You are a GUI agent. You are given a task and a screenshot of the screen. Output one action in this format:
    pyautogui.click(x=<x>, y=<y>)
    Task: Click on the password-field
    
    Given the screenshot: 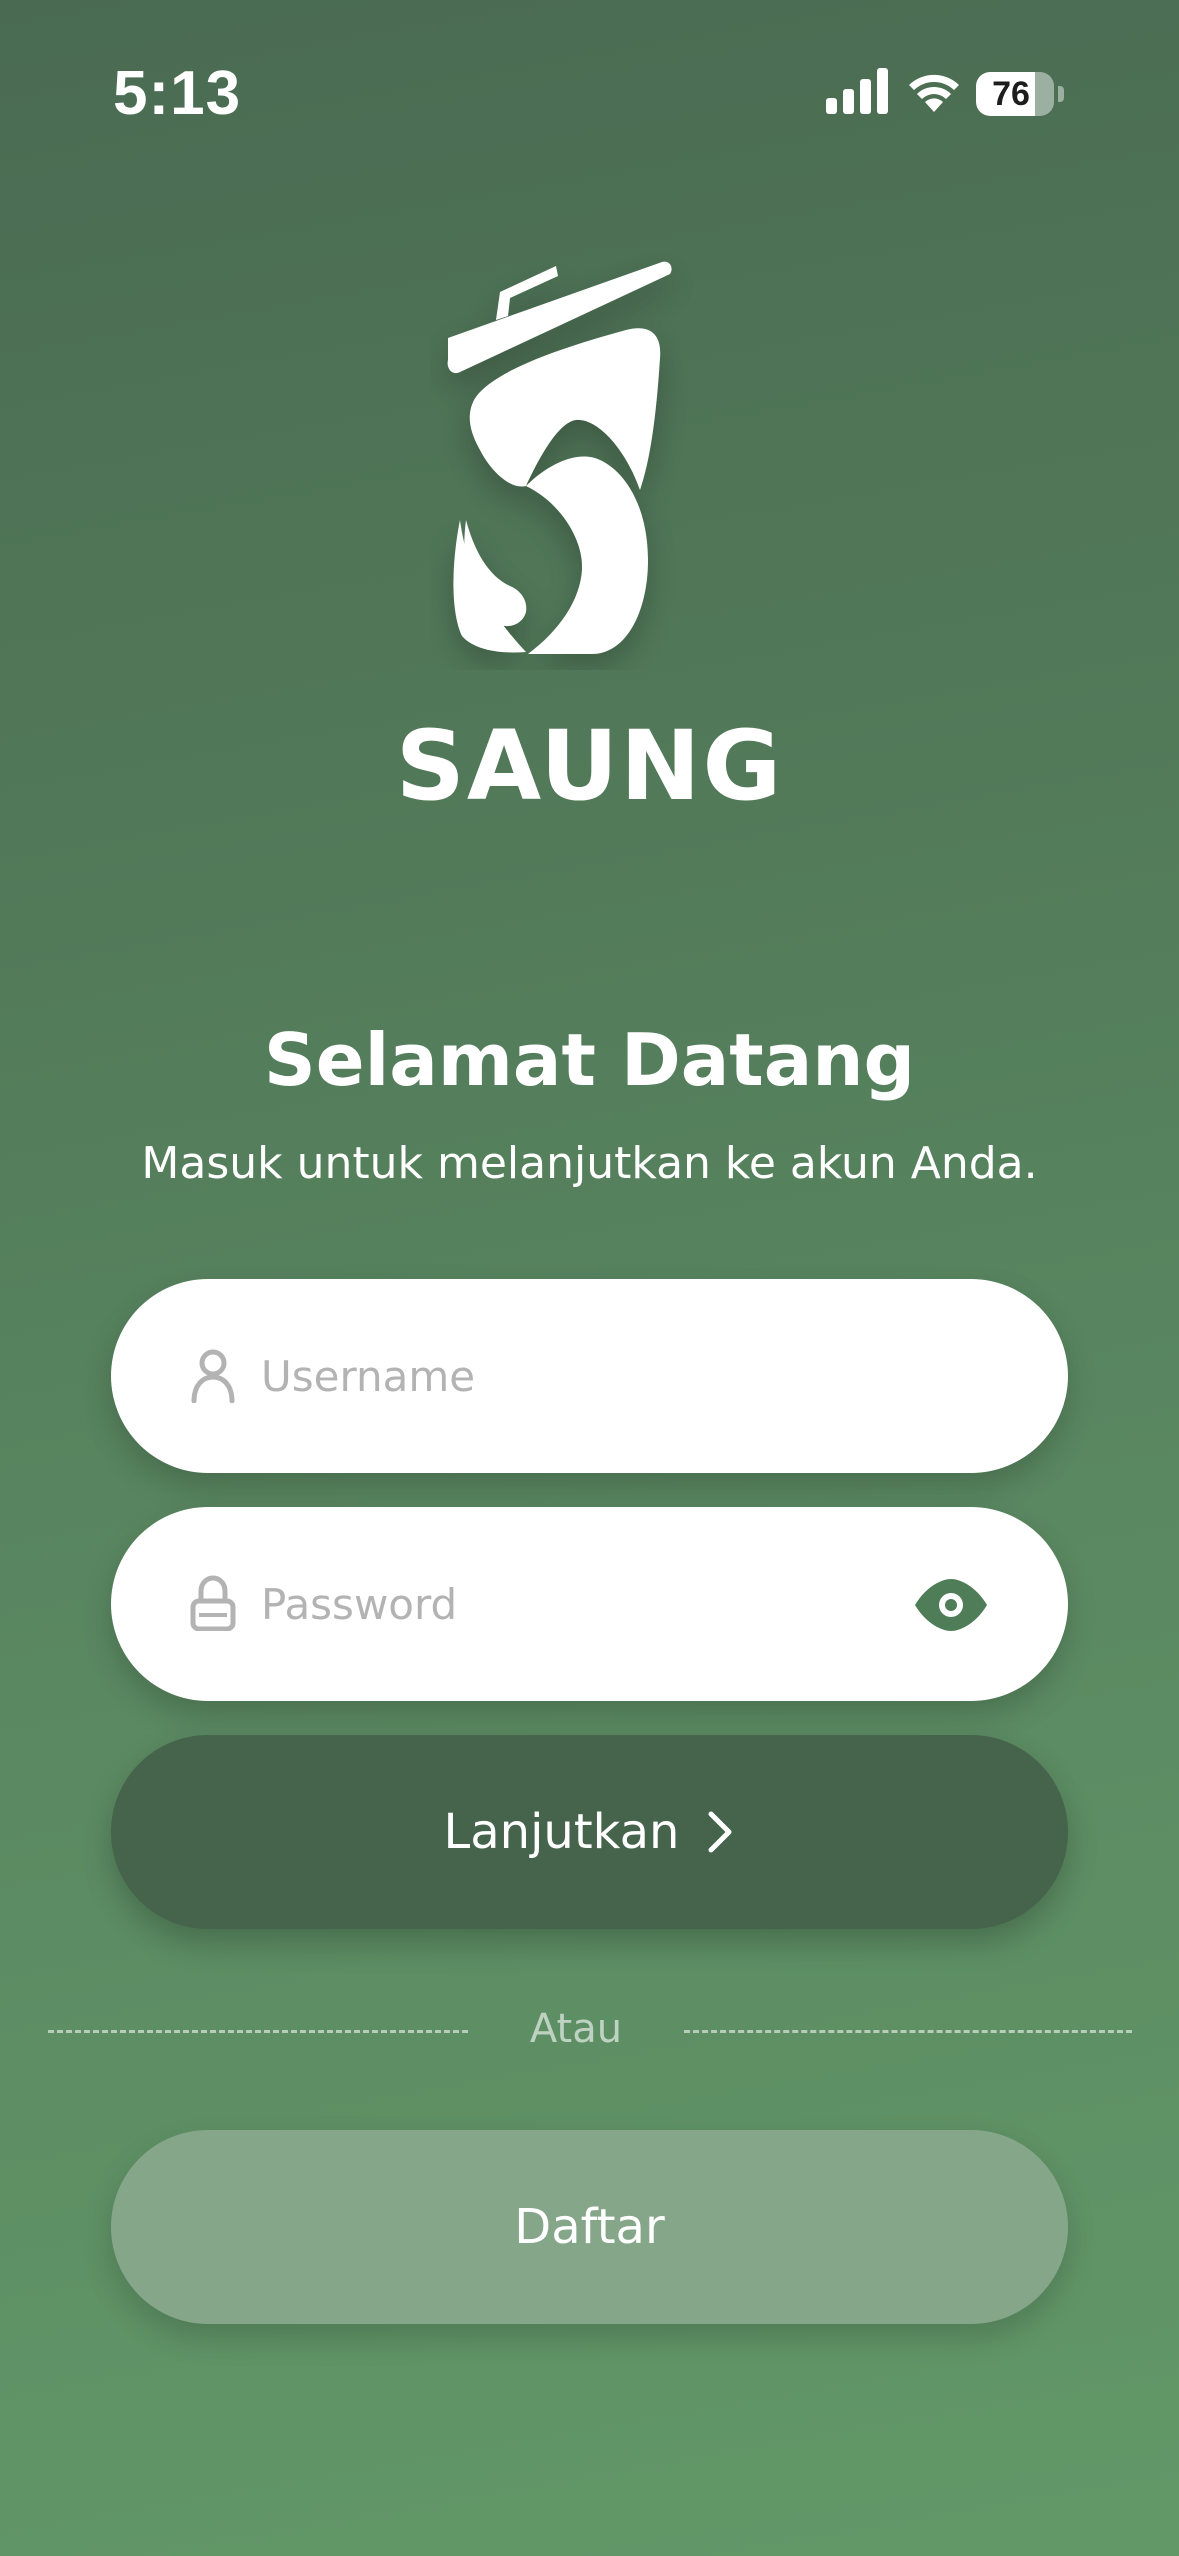 What is the action you would take?
    pyautogui.click(x=589, y=1604)
    